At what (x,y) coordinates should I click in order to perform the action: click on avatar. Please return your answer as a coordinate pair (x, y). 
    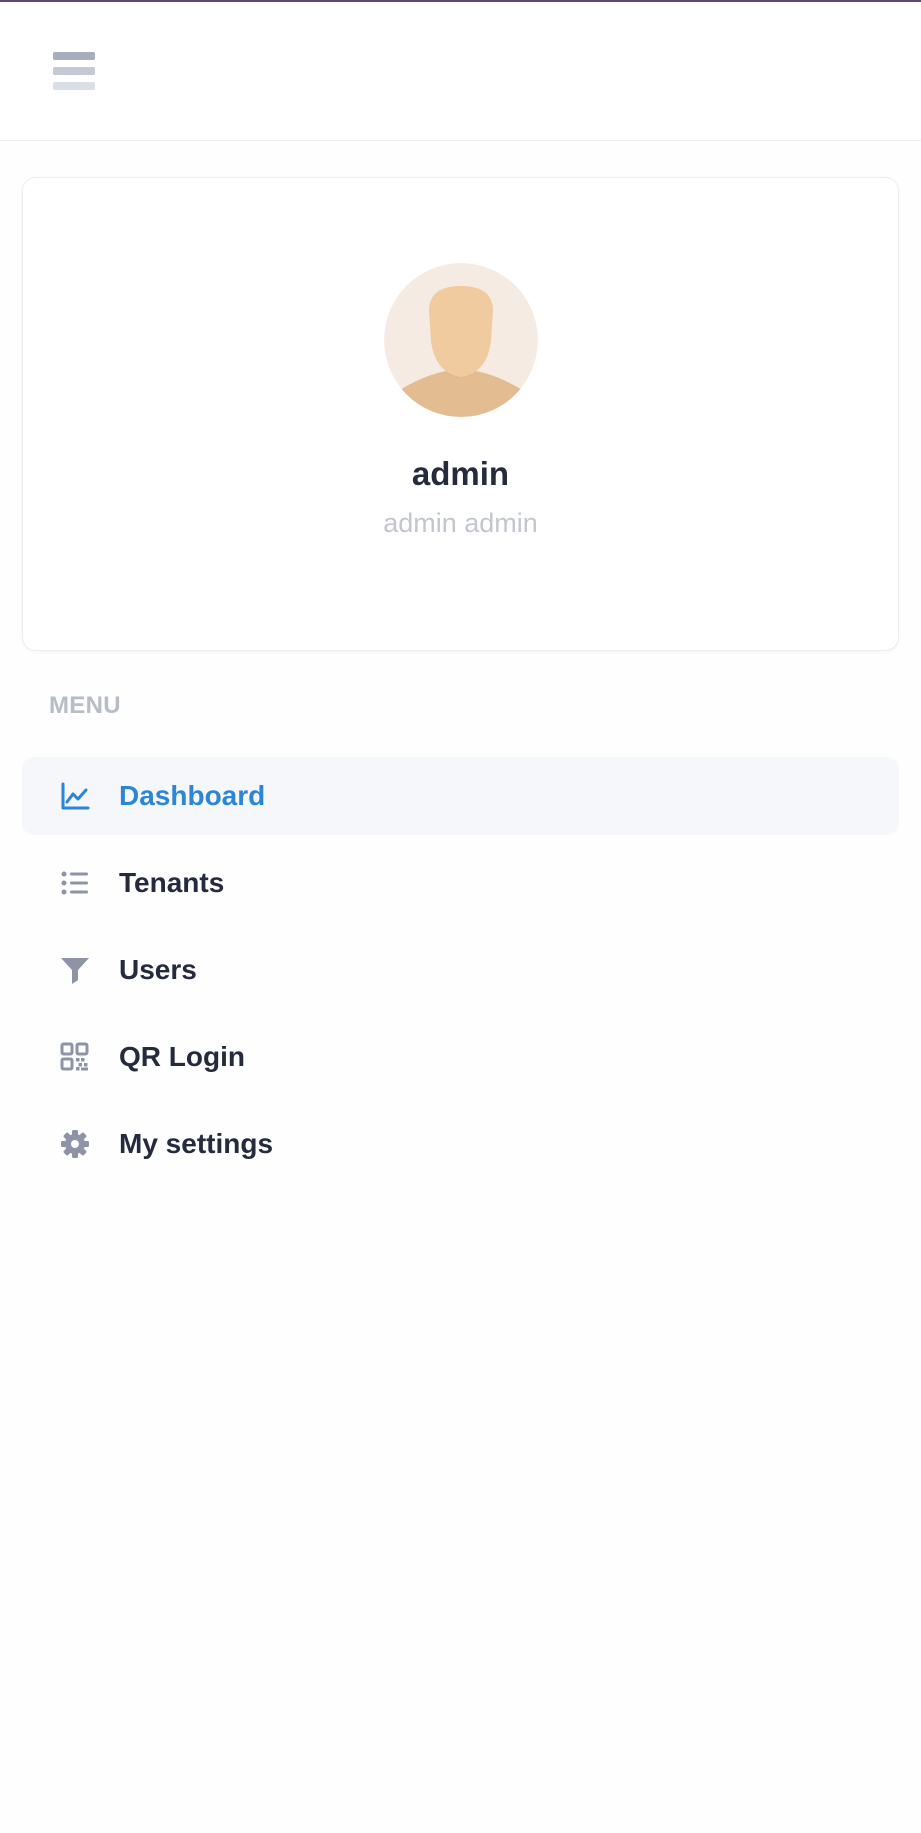
    Looking at the image, I should click on (461, 340).